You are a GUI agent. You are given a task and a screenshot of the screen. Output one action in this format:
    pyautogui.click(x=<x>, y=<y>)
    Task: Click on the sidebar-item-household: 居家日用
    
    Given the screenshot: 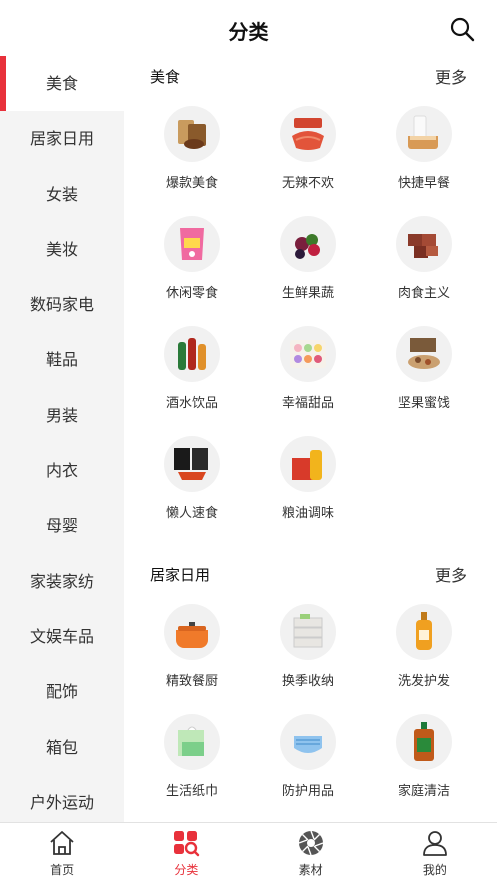 What is the action you would take?
    pyautogui.click(x=62, y=138)
    